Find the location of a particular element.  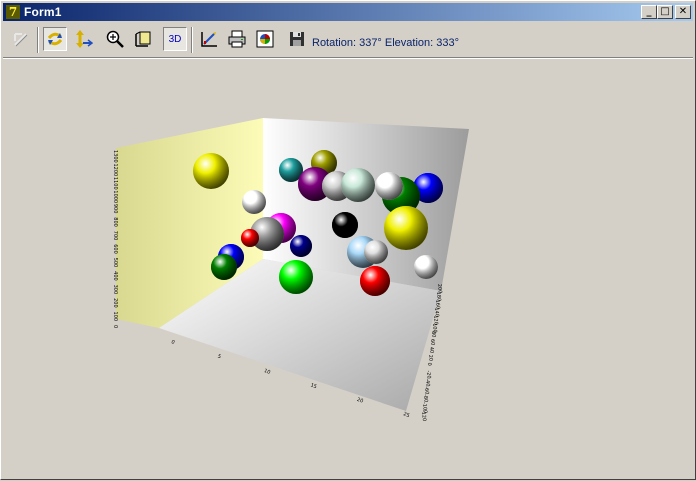

sphere-green is located at coordinates (224, 267).